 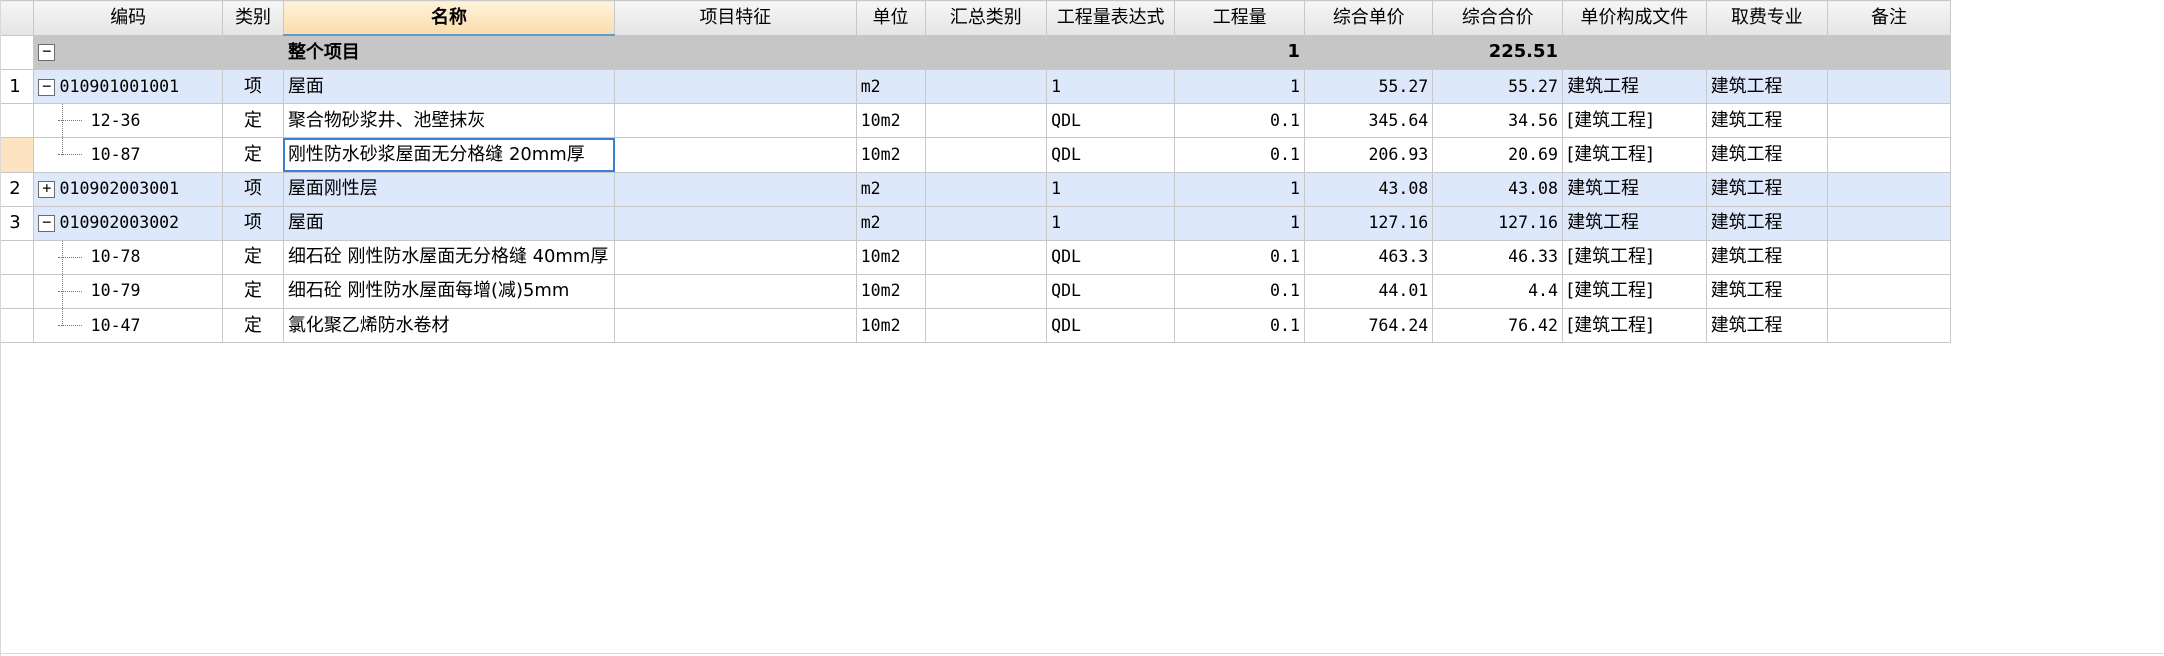 What do you see at coordinates (128, 257) in the screenshot?
I see `code-cell: 10-78` at bounding box center [128, 257].